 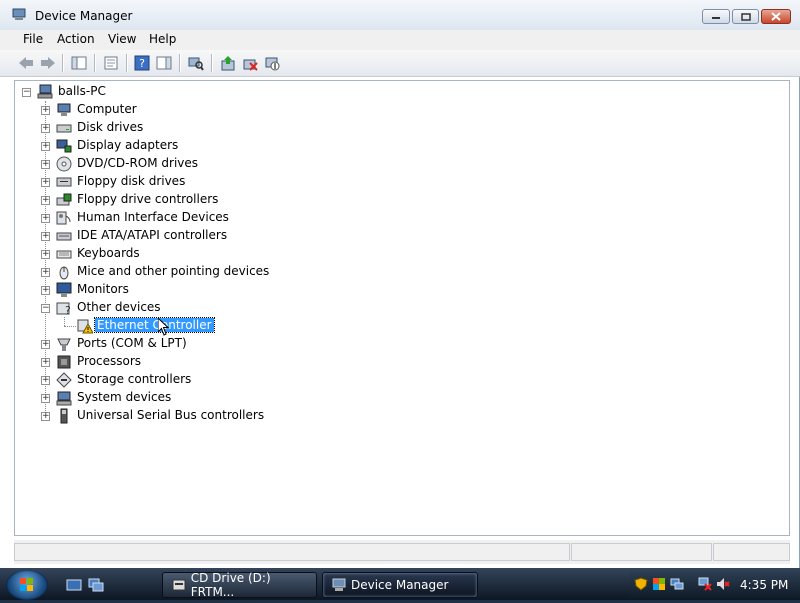 What do you see at coordinates (250, 63) in the screenshot?
I see `uninstall-button` at bounding box center [250, 63].